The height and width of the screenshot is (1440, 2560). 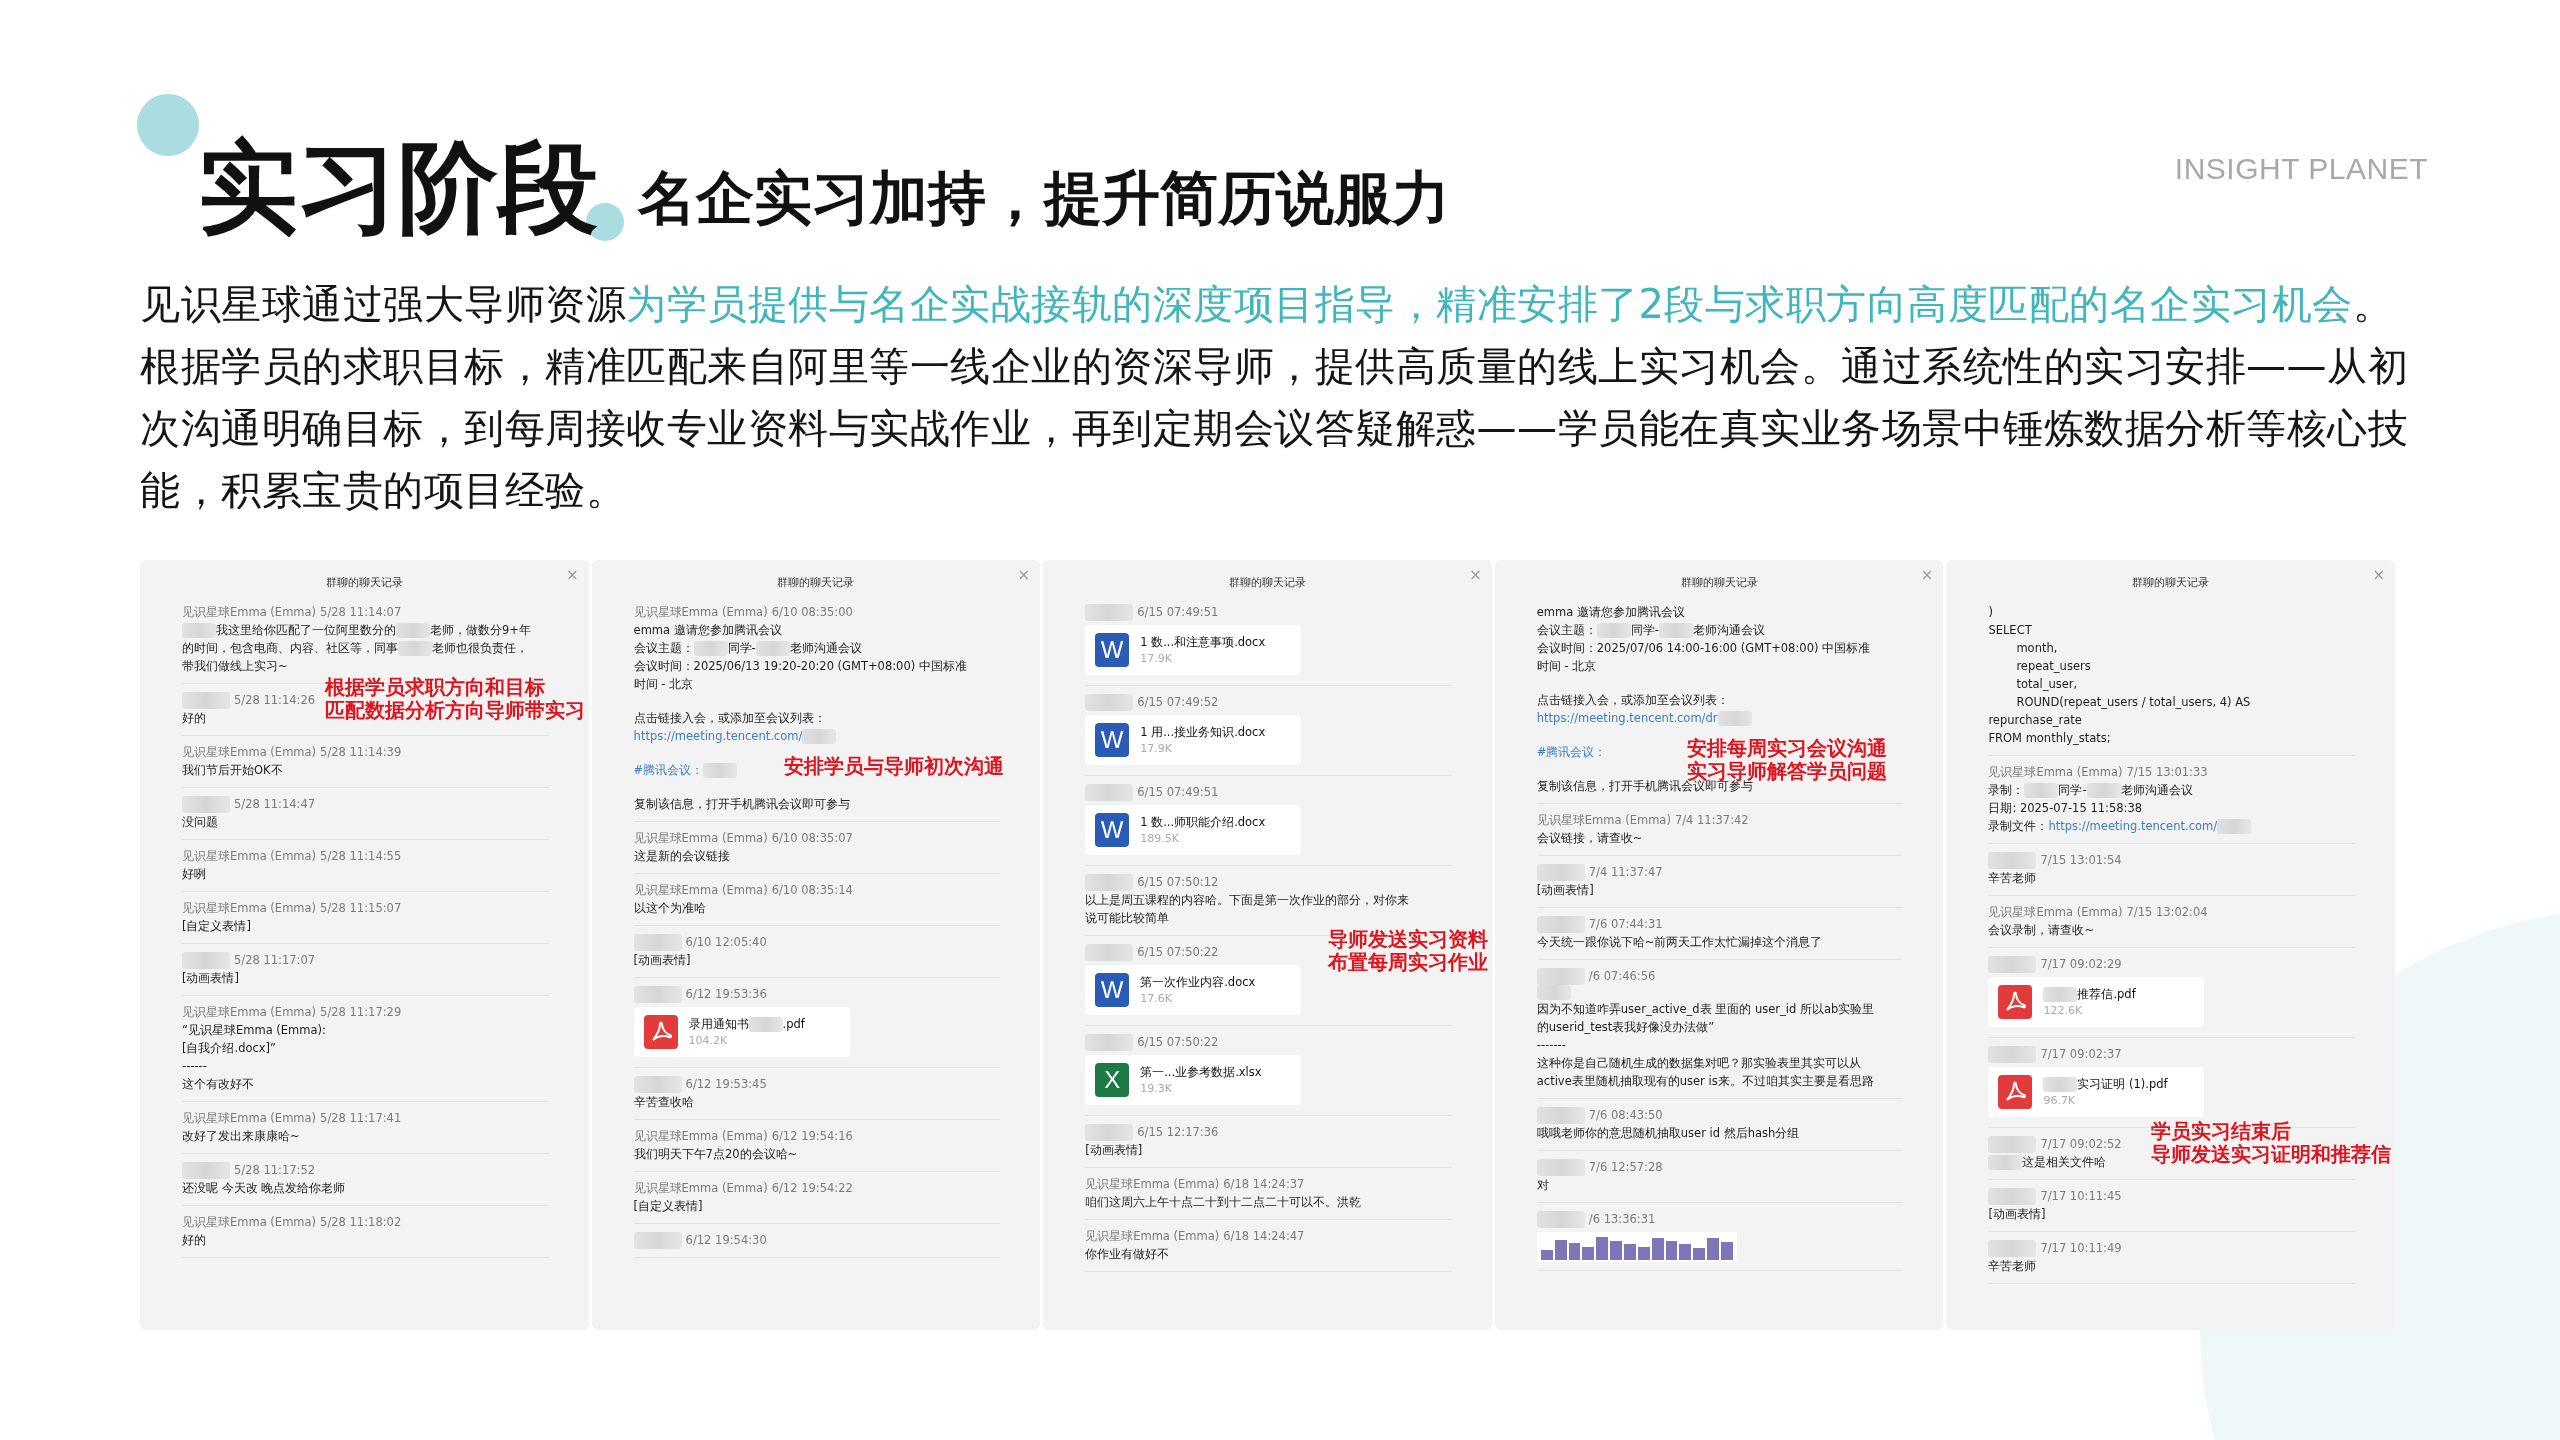 I want to click on message-text: 会议链接，请查收~, so click(x=1589, y=838).